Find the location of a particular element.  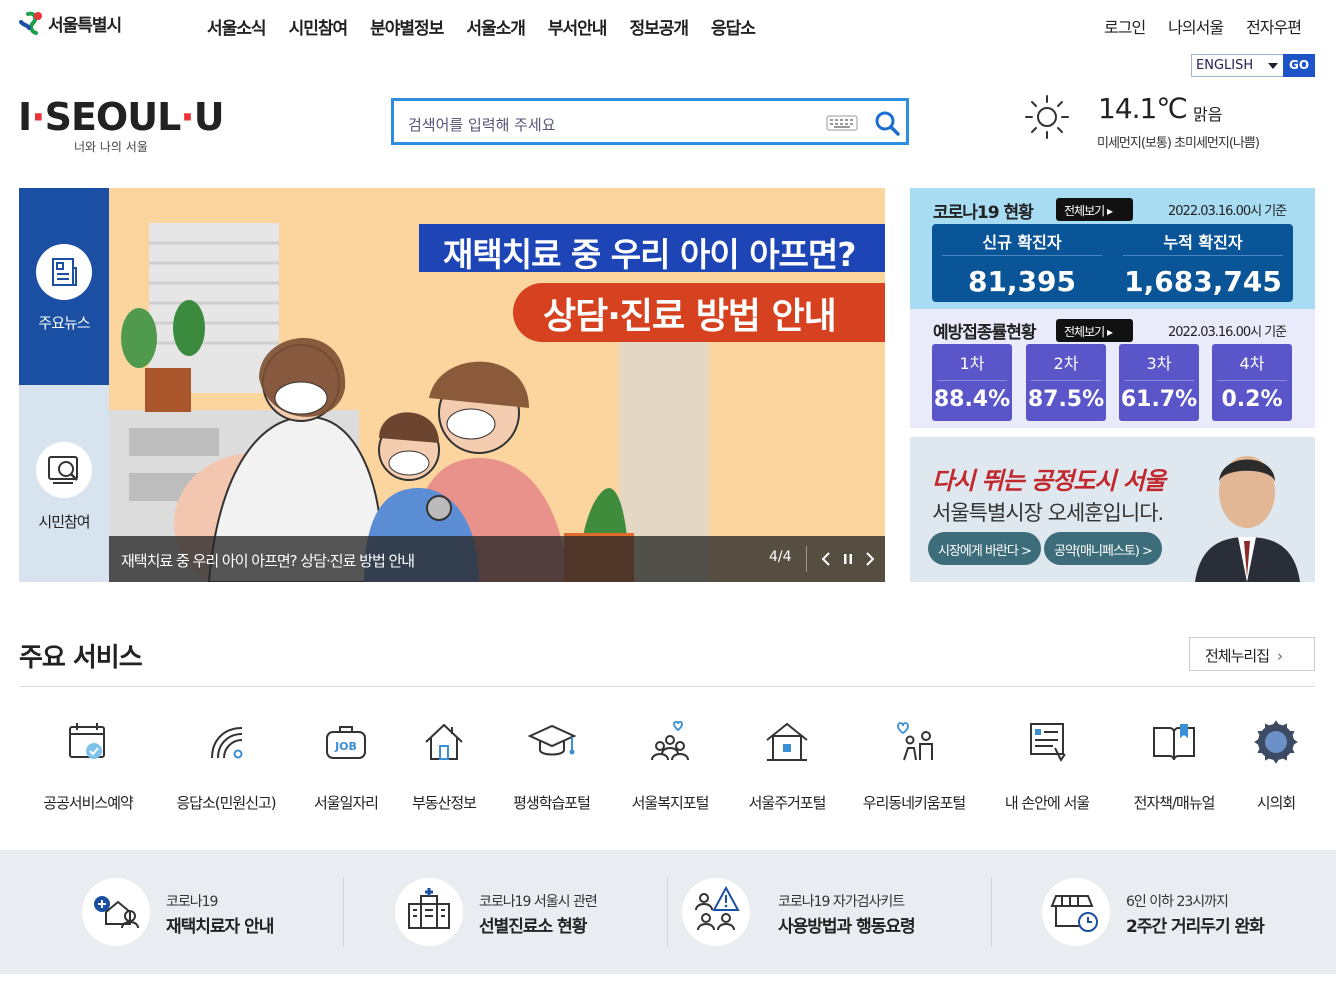

covid-total-cell: 누적 확진자 1,683,745 is located at coordinates (1203, 263).